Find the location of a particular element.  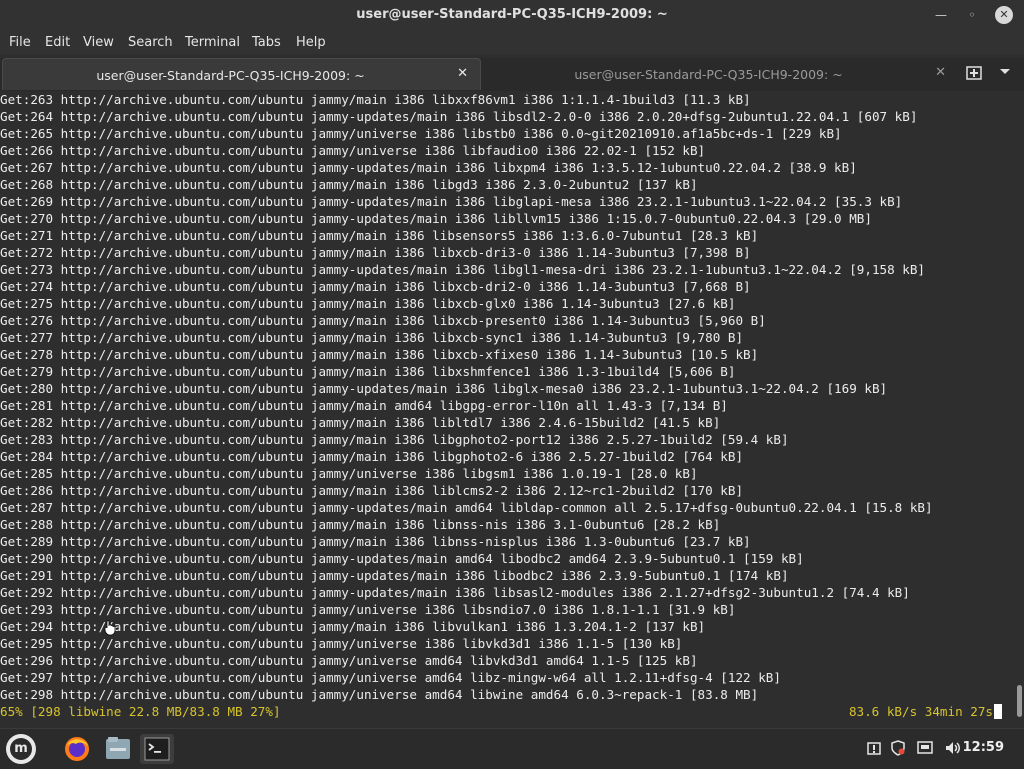

close-icon: ✕ is located at coordinates (1004, 15).